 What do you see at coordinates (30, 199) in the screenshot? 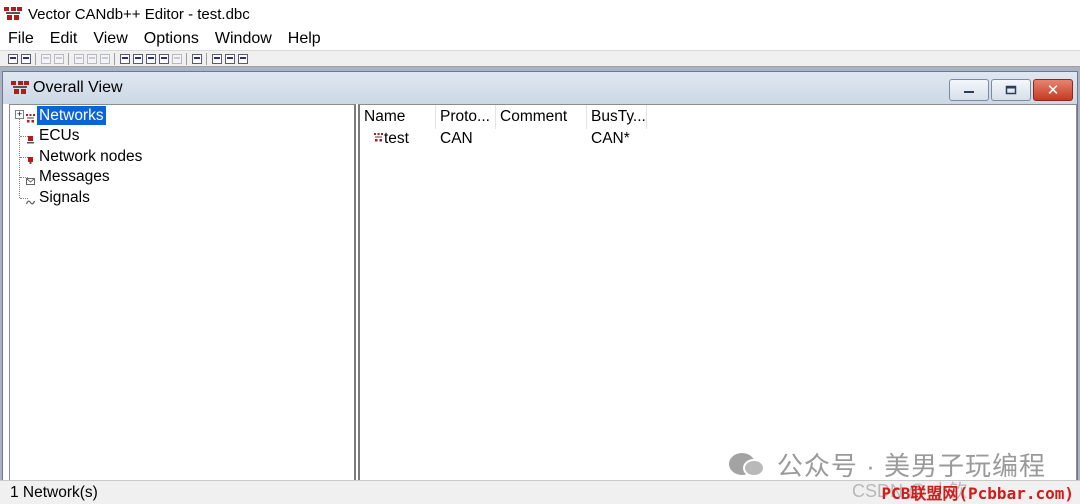
I see `signal-icon` at bounding box center [30, 199].